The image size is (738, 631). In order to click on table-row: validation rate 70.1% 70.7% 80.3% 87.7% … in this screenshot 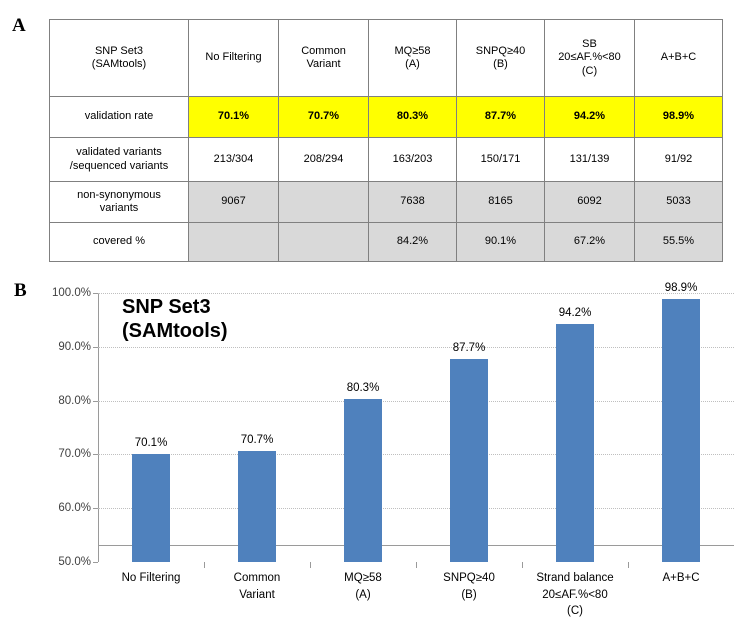, I will do `click(386, 117)`.